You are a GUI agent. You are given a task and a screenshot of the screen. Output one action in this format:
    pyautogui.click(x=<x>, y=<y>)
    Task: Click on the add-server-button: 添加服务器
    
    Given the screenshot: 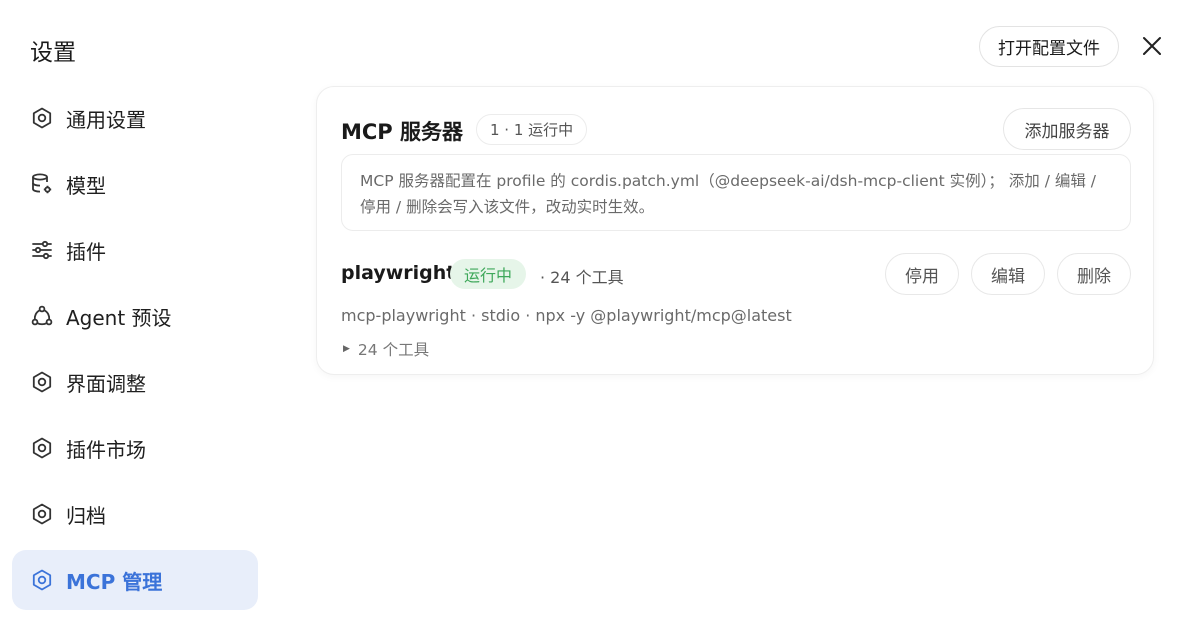 What is the action you would take?
    pyautogui.click(x=1067, y=129)
    